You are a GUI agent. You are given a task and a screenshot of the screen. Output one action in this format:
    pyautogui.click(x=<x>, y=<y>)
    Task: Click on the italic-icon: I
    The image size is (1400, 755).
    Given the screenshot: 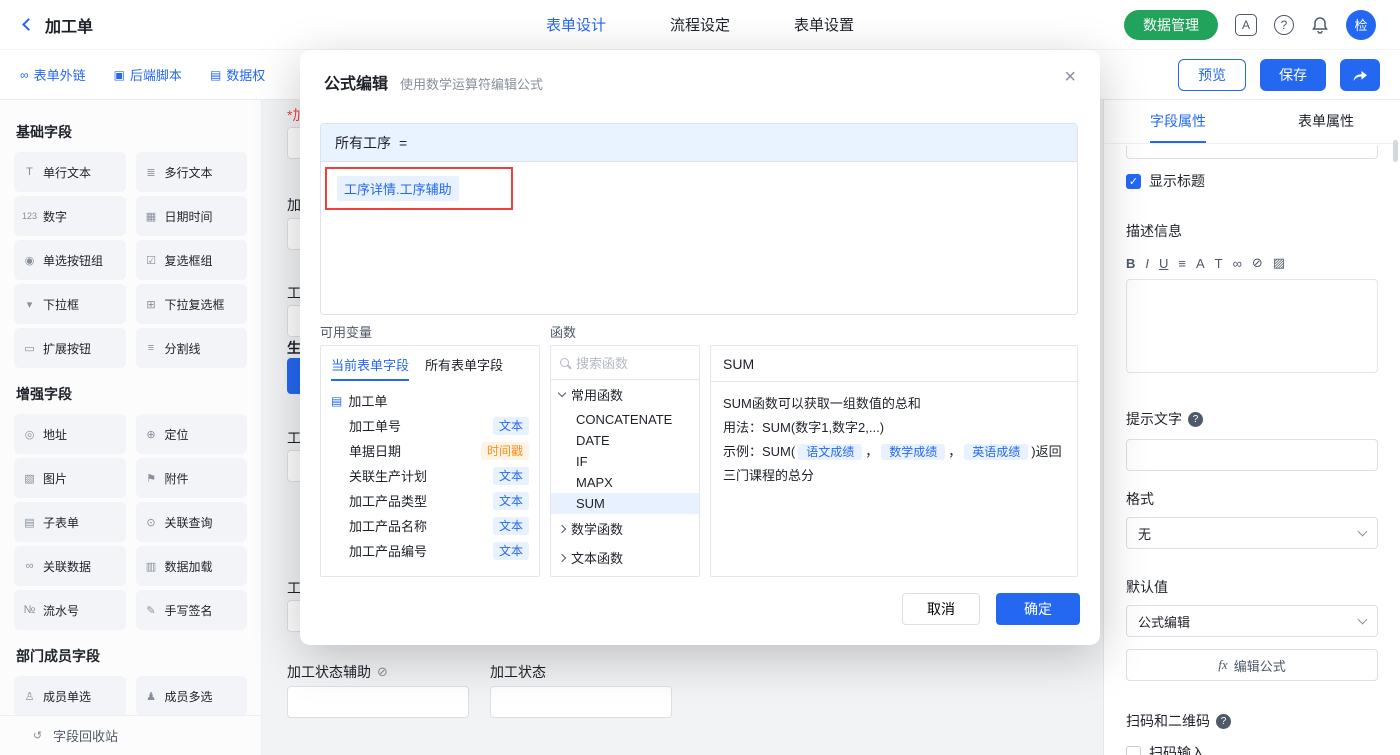 What is the action you would take?
    pyautogui.click(x=1147, y=263)
    